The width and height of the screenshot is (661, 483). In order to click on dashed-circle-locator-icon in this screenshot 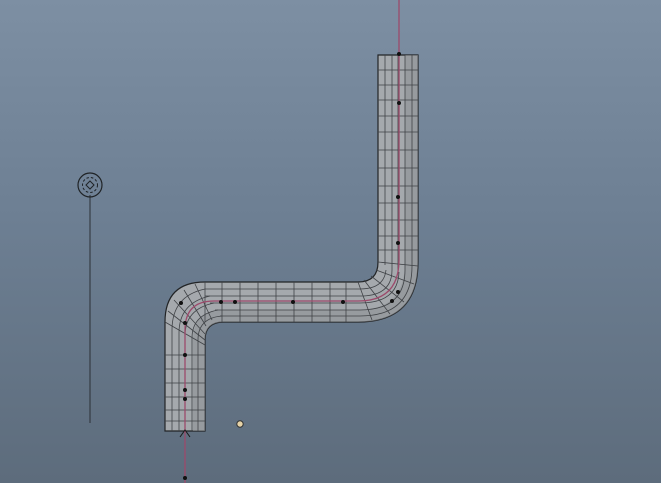, I will do `click(90, 297)`.